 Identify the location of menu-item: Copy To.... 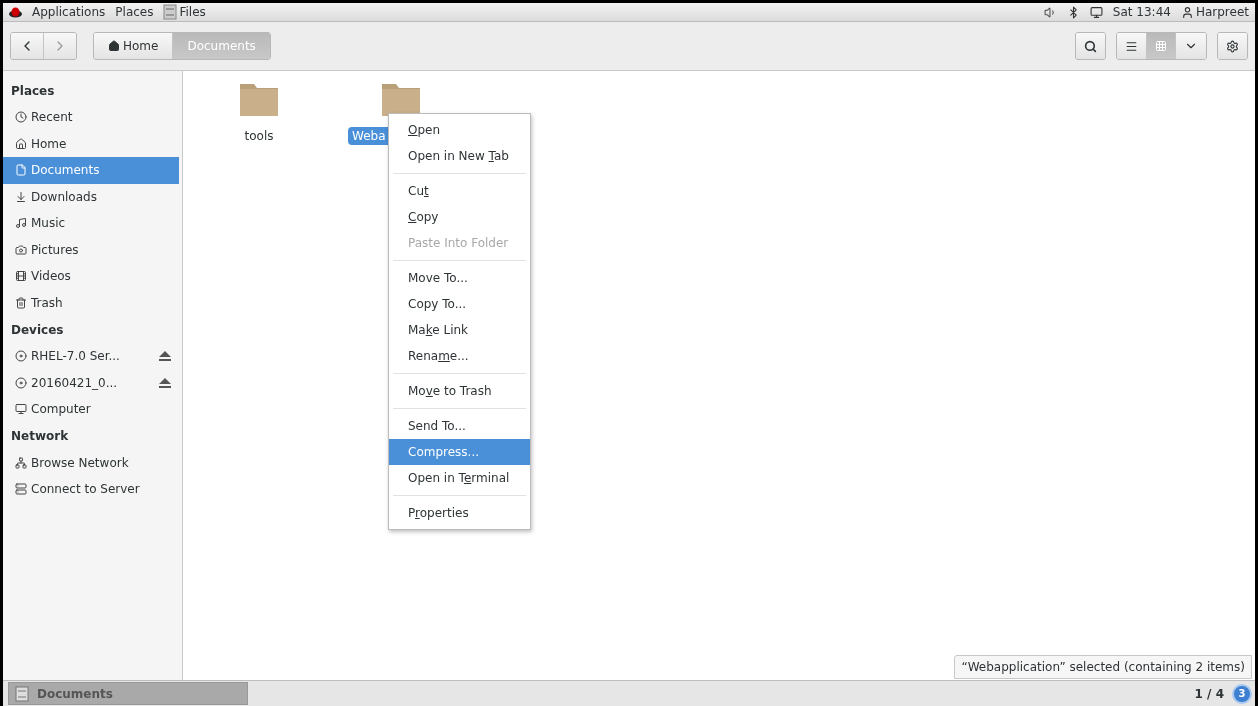
(459, 304).